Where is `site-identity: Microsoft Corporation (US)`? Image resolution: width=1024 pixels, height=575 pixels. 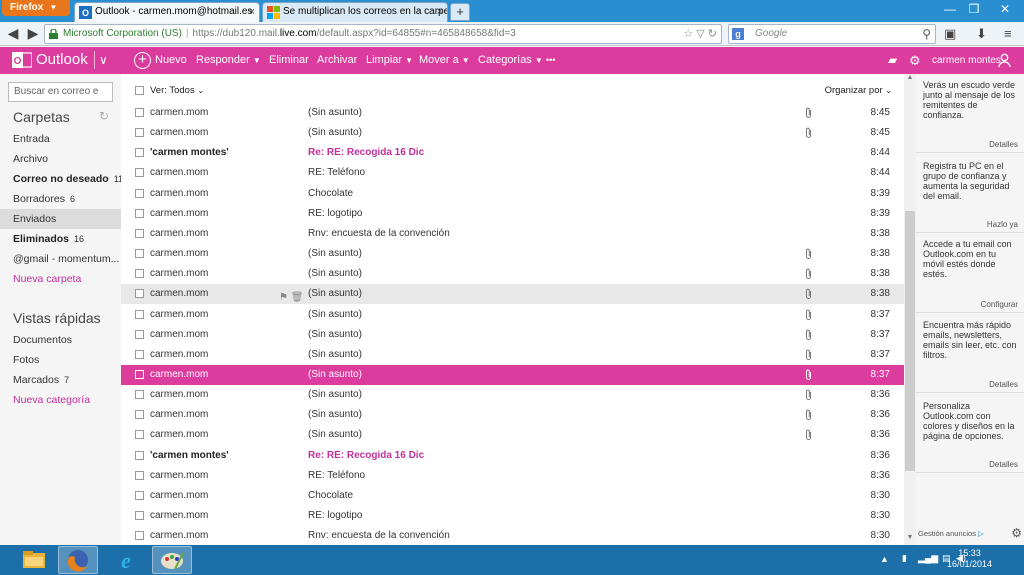
site-identity: Microsoft Corporation (US) is located at coordinates (122, 33).